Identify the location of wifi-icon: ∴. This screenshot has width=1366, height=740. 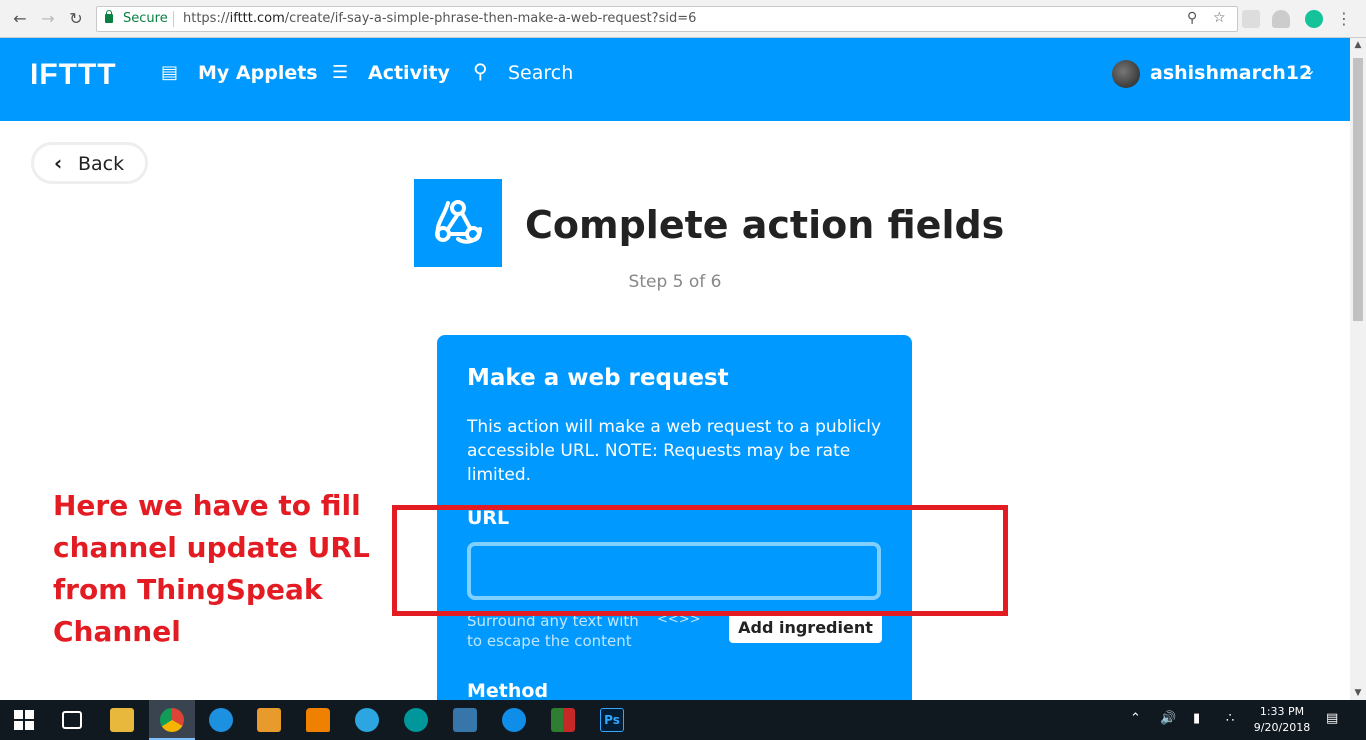
(1230, 718).